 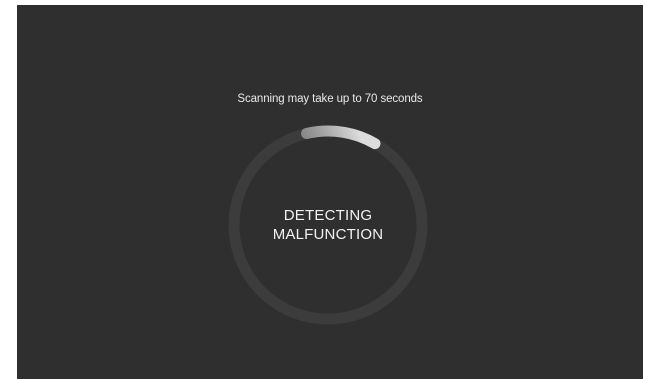 I want to click on scan-status-line-1: DETECTING, so click(x=328, y=215).